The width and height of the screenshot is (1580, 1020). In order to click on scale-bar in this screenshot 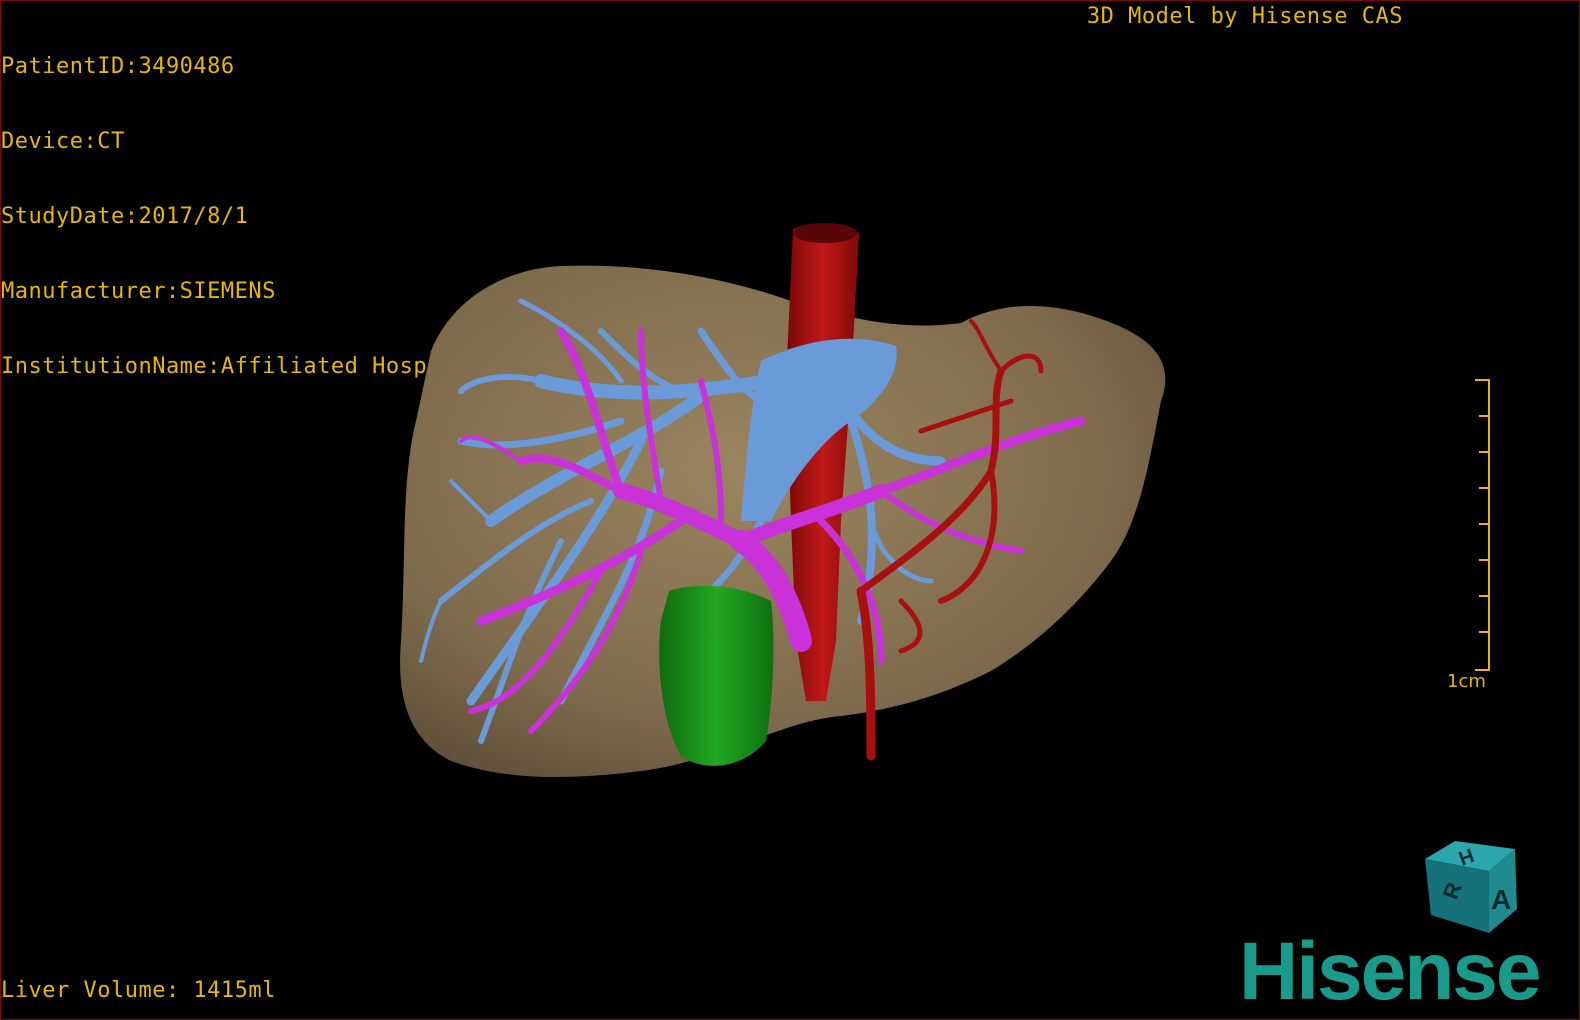, I will do `click(1482, 525)`.